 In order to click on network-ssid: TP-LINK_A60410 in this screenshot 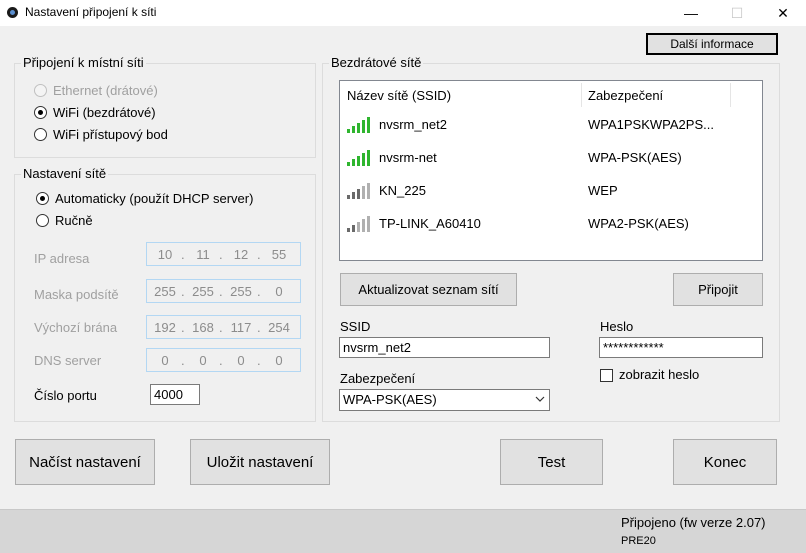, I will do `click(430, 223)`.